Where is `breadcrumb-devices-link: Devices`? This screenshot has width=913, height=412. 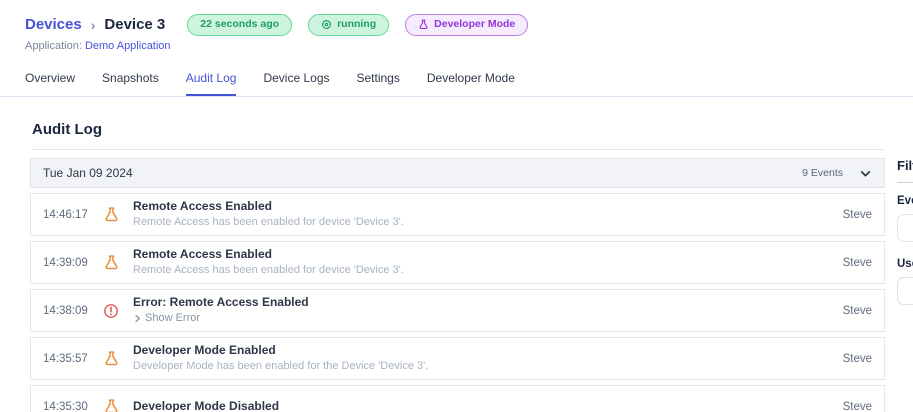
breadcrumb-devices-link: Devices is located at coordinates (53, 24).